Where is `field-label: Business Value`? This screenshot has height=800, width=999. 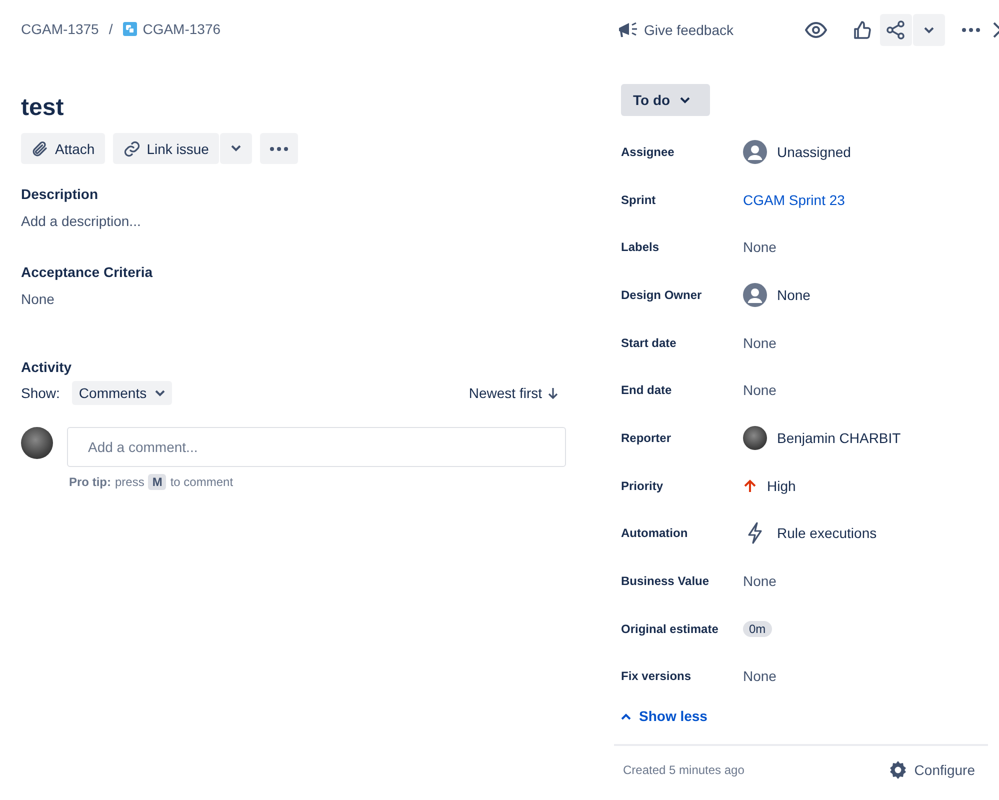
field-label: Business Value is located at coordinates (665, 581).